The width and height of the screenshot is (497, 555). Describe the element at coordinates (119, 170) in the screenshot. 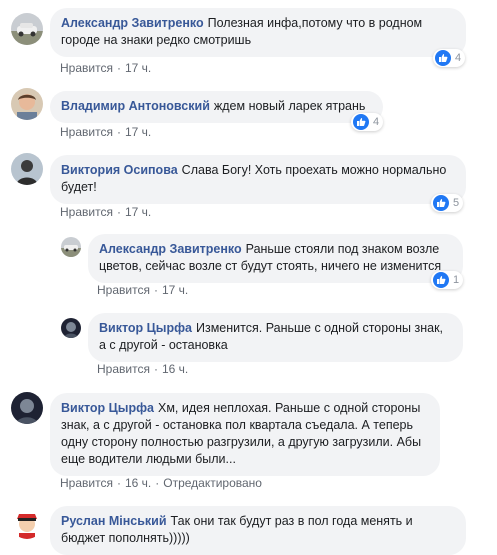

I see `comment-author: Виктория Осипова` at that location.